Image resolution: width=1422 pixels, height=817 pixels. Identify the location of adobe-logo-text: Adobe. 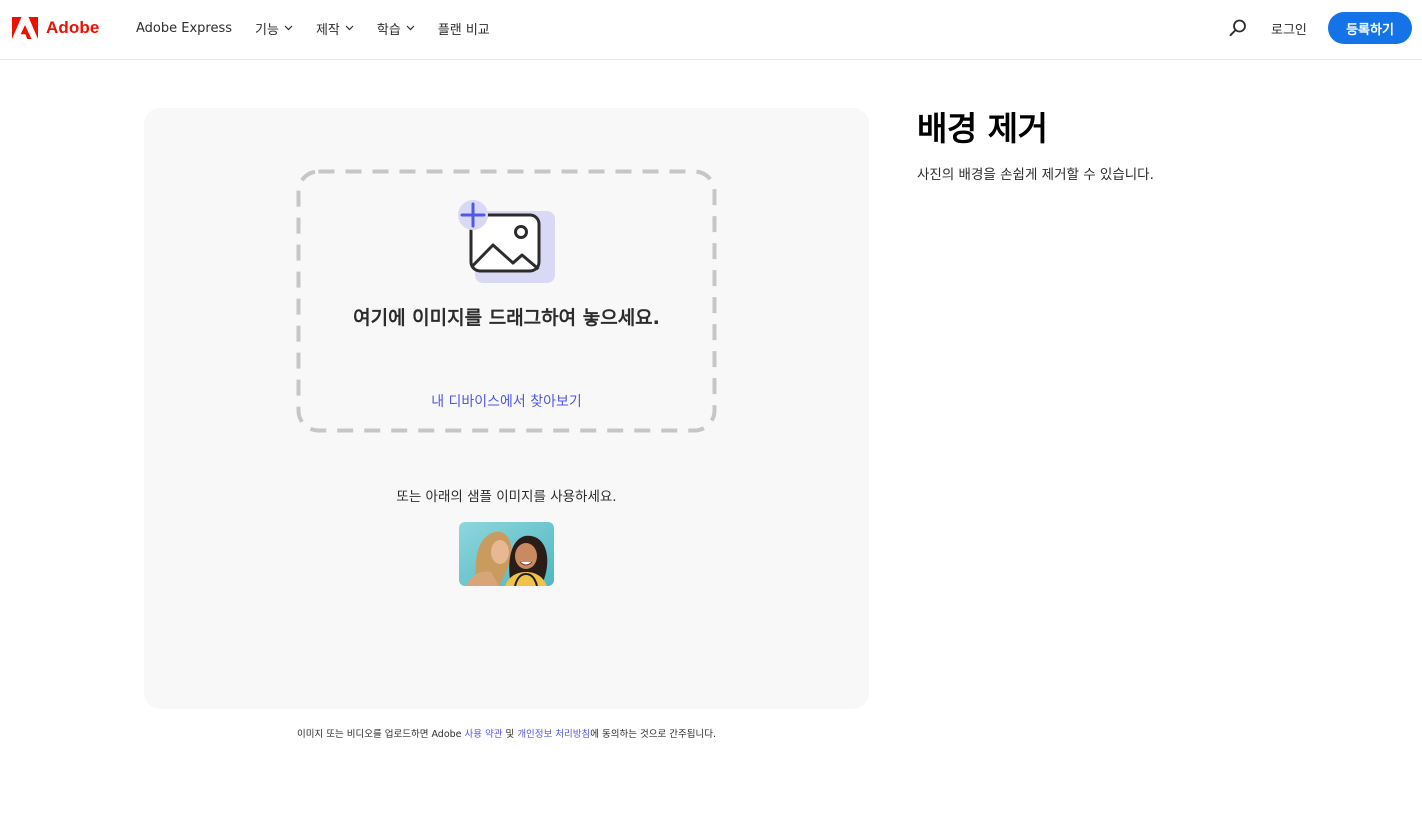
(73, 27).